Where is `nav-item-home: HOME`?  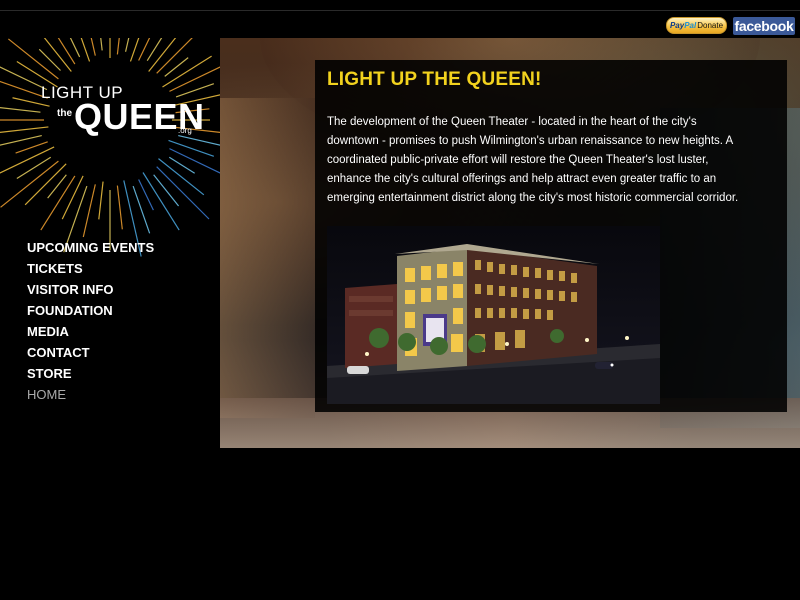
nav-item-home: HOME is located at coordinates (90, 396).